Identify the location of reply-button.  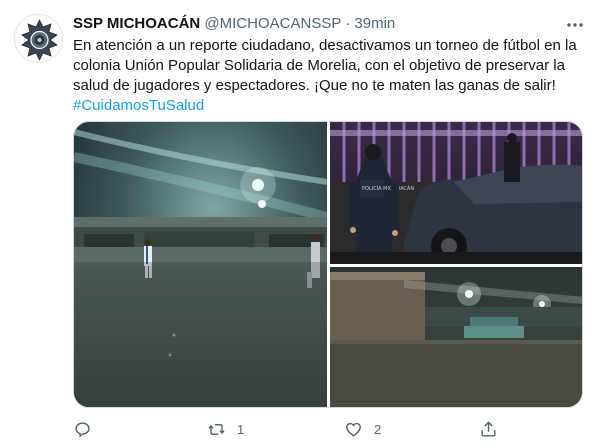
(88, 429).